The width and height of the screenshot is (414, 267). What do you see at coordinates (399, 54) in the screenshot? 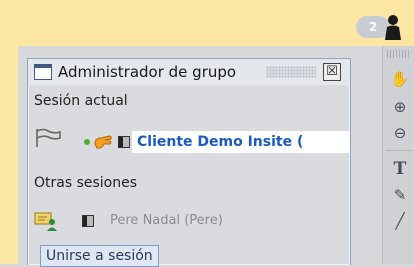
I see `toolbar-grip` at bounding box center [399, 54].